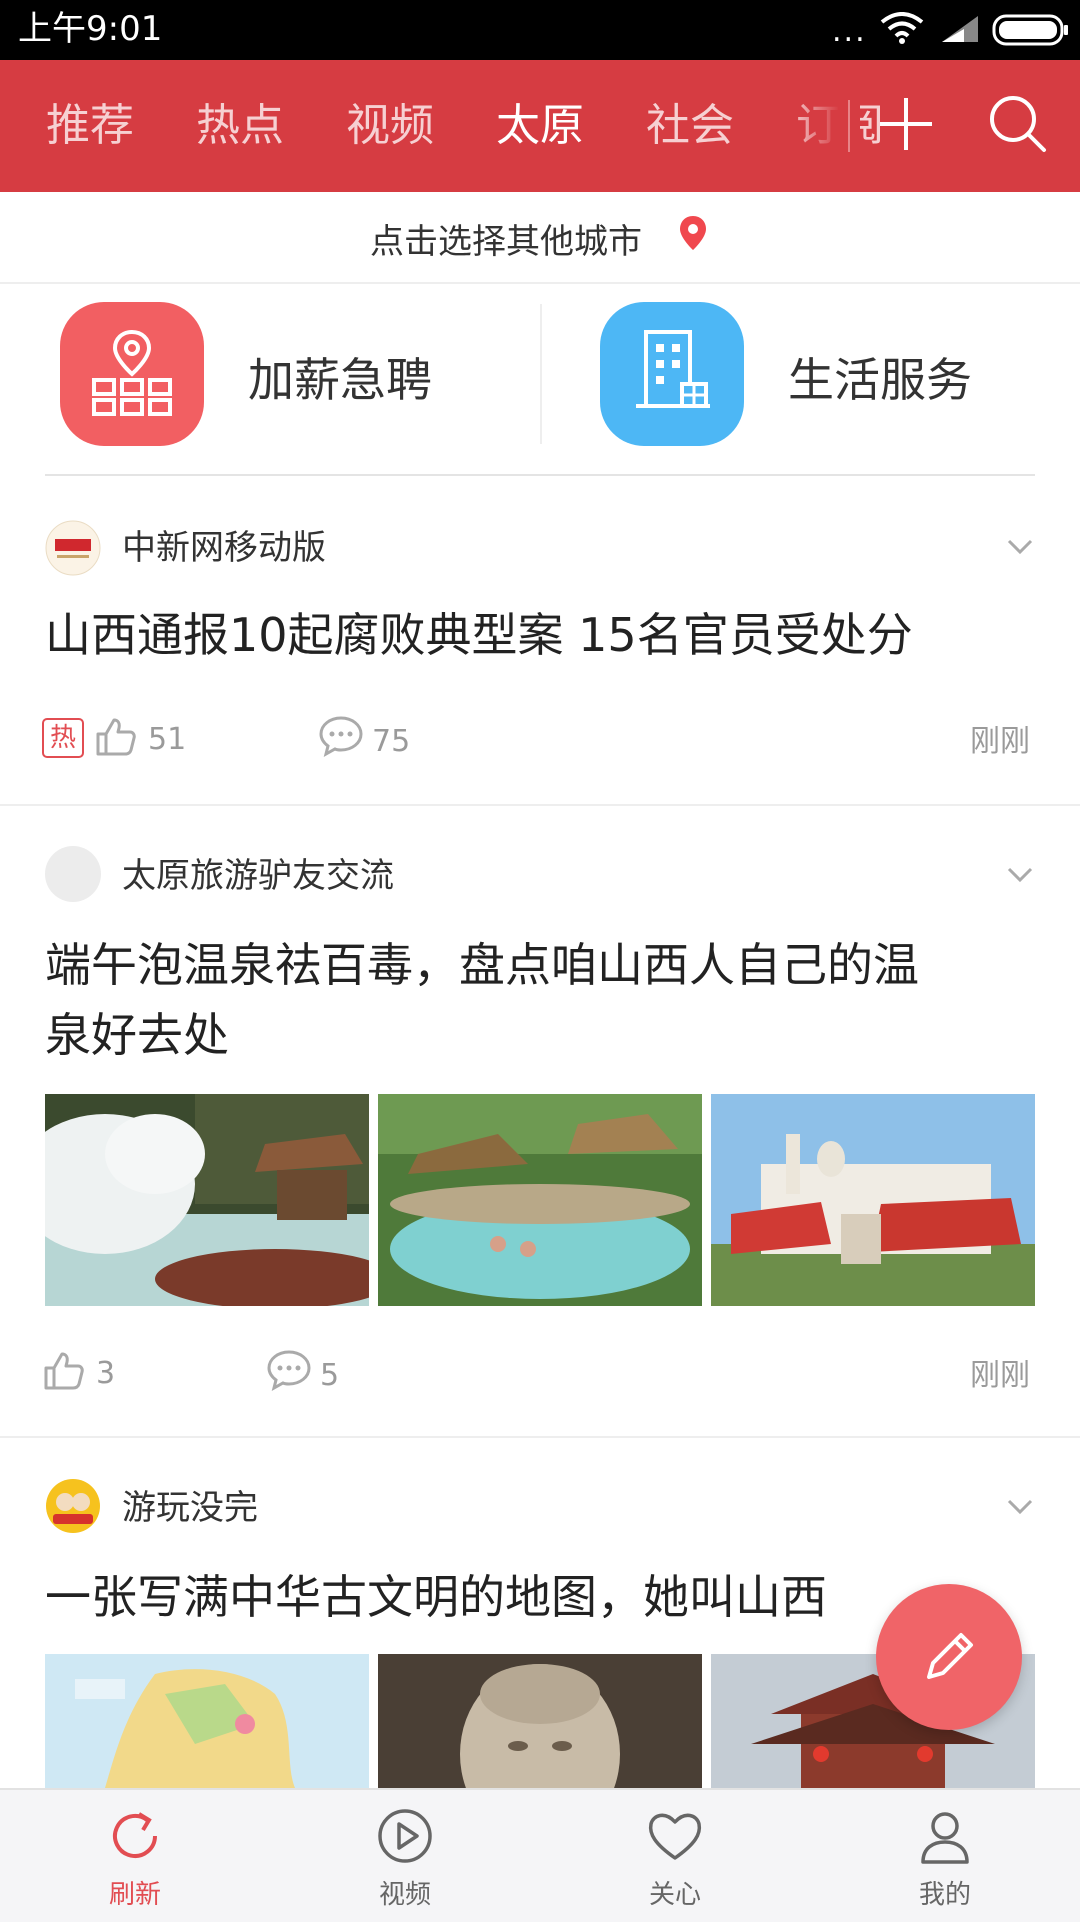  I want to click on like-count: 3, so click(106, 1373).